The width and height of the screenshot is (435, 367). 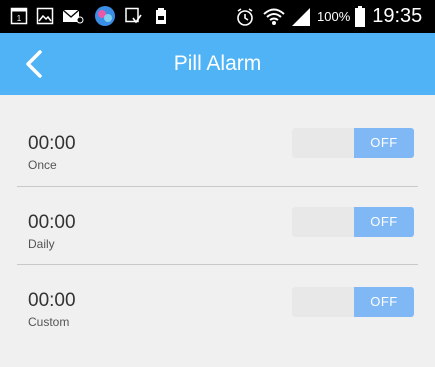 I want to click on clock: 19:35, so click(x=397, y=16).